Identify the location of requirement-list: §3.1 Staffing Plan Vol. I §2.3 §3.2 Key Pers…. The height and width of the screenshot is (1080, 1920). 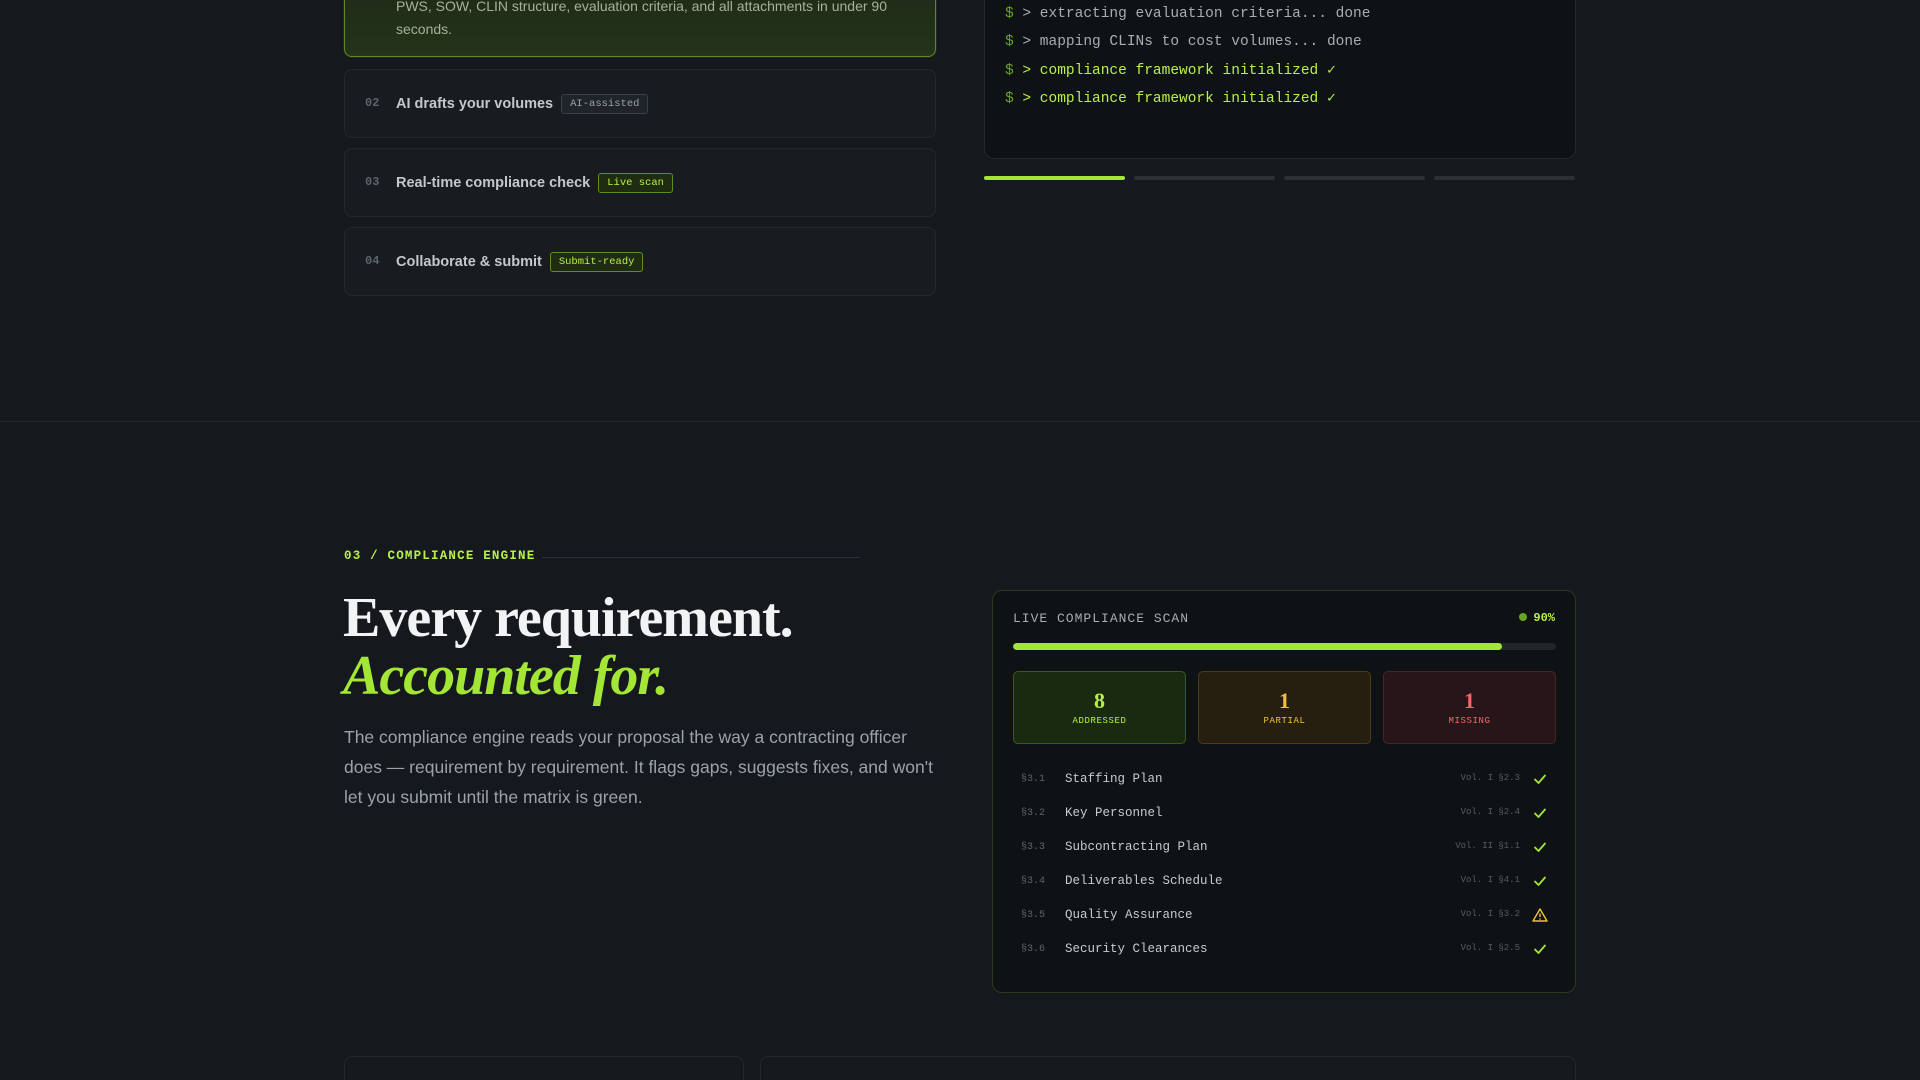
(1284, 866).